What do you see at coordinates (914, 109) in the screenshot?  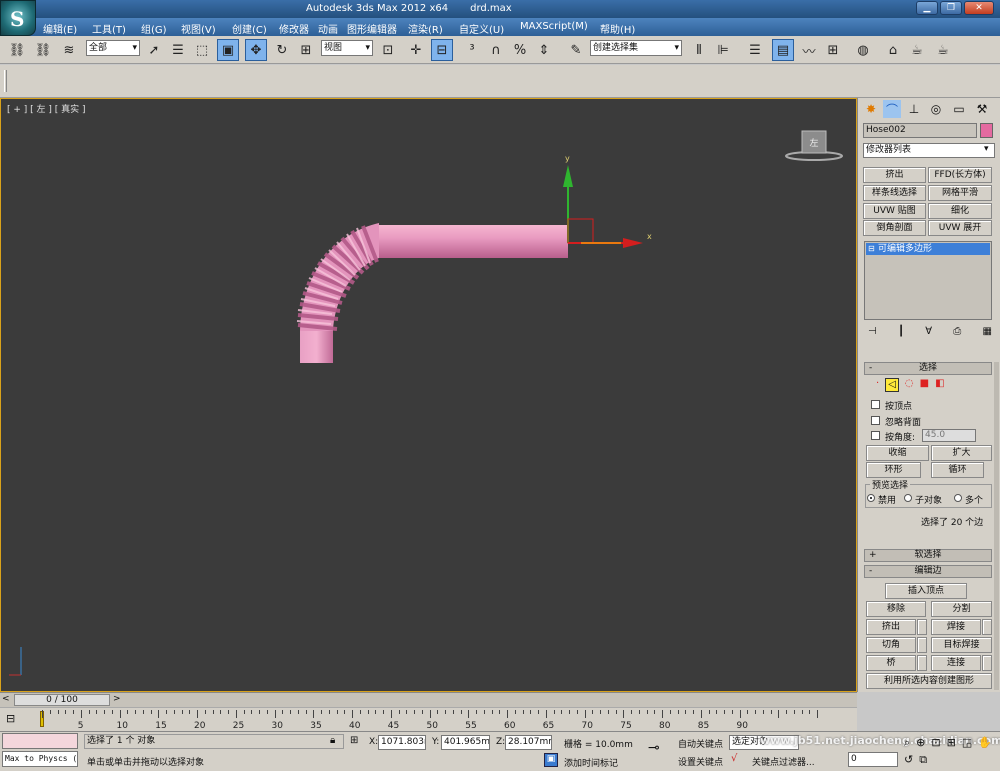 I see `hierarchy-tab-icon: ⊥` at bounding box center [914, 109].